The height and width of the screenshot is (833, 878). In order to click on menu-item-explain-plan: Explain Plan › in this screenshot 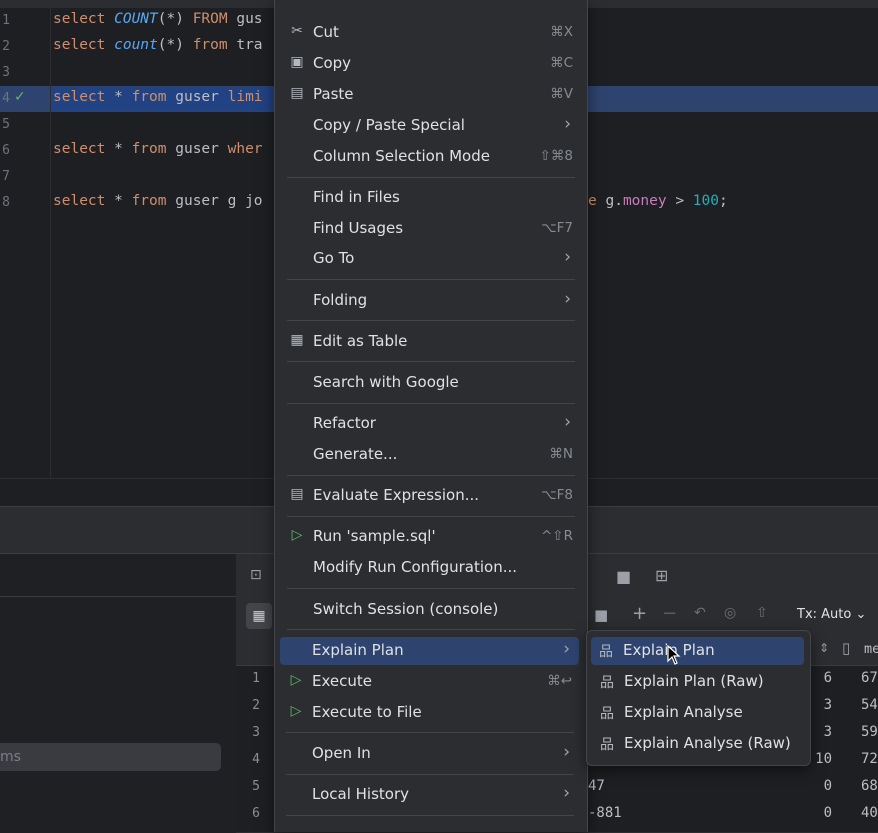, I will do `click(430, 651)`.